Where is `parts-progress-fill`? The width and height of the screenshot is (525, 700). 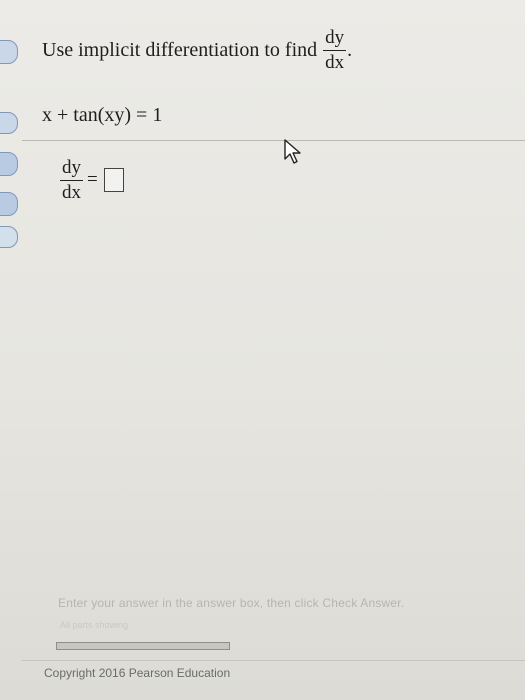 parts-progress-fill is located at coordinates (143, 646).